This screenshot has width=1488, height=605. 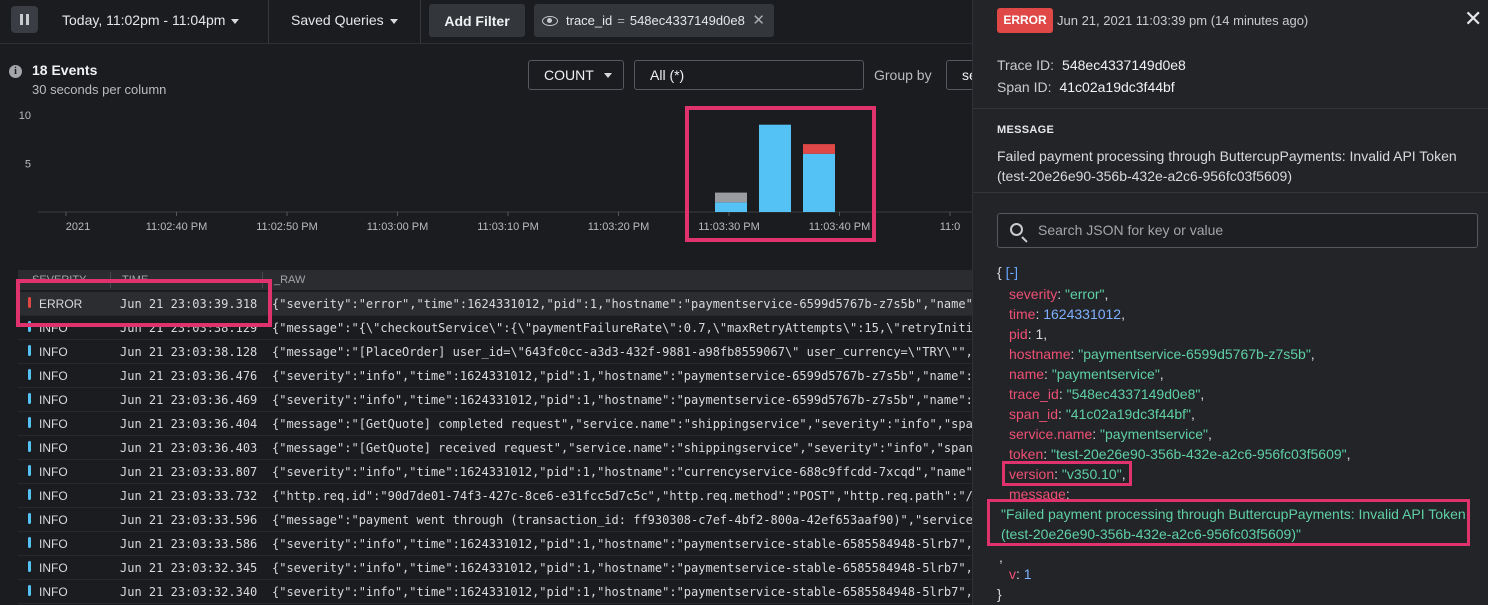 What do you see at coordinates (1067, 314) in the screenshot?
I see `json-field-time: time: 1624331012,` at bounding box center [1067, 314].